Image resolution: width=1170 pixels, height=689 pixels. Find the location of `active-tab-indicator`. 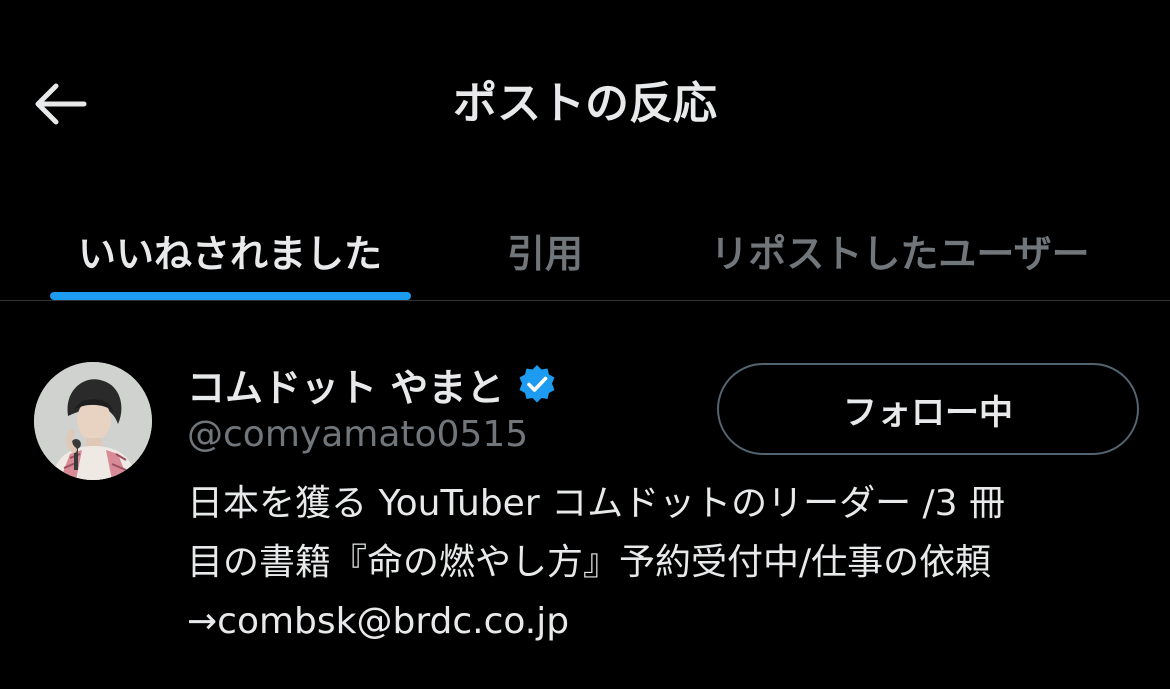

active-tab-indicator is located at coordinates (230, 296).